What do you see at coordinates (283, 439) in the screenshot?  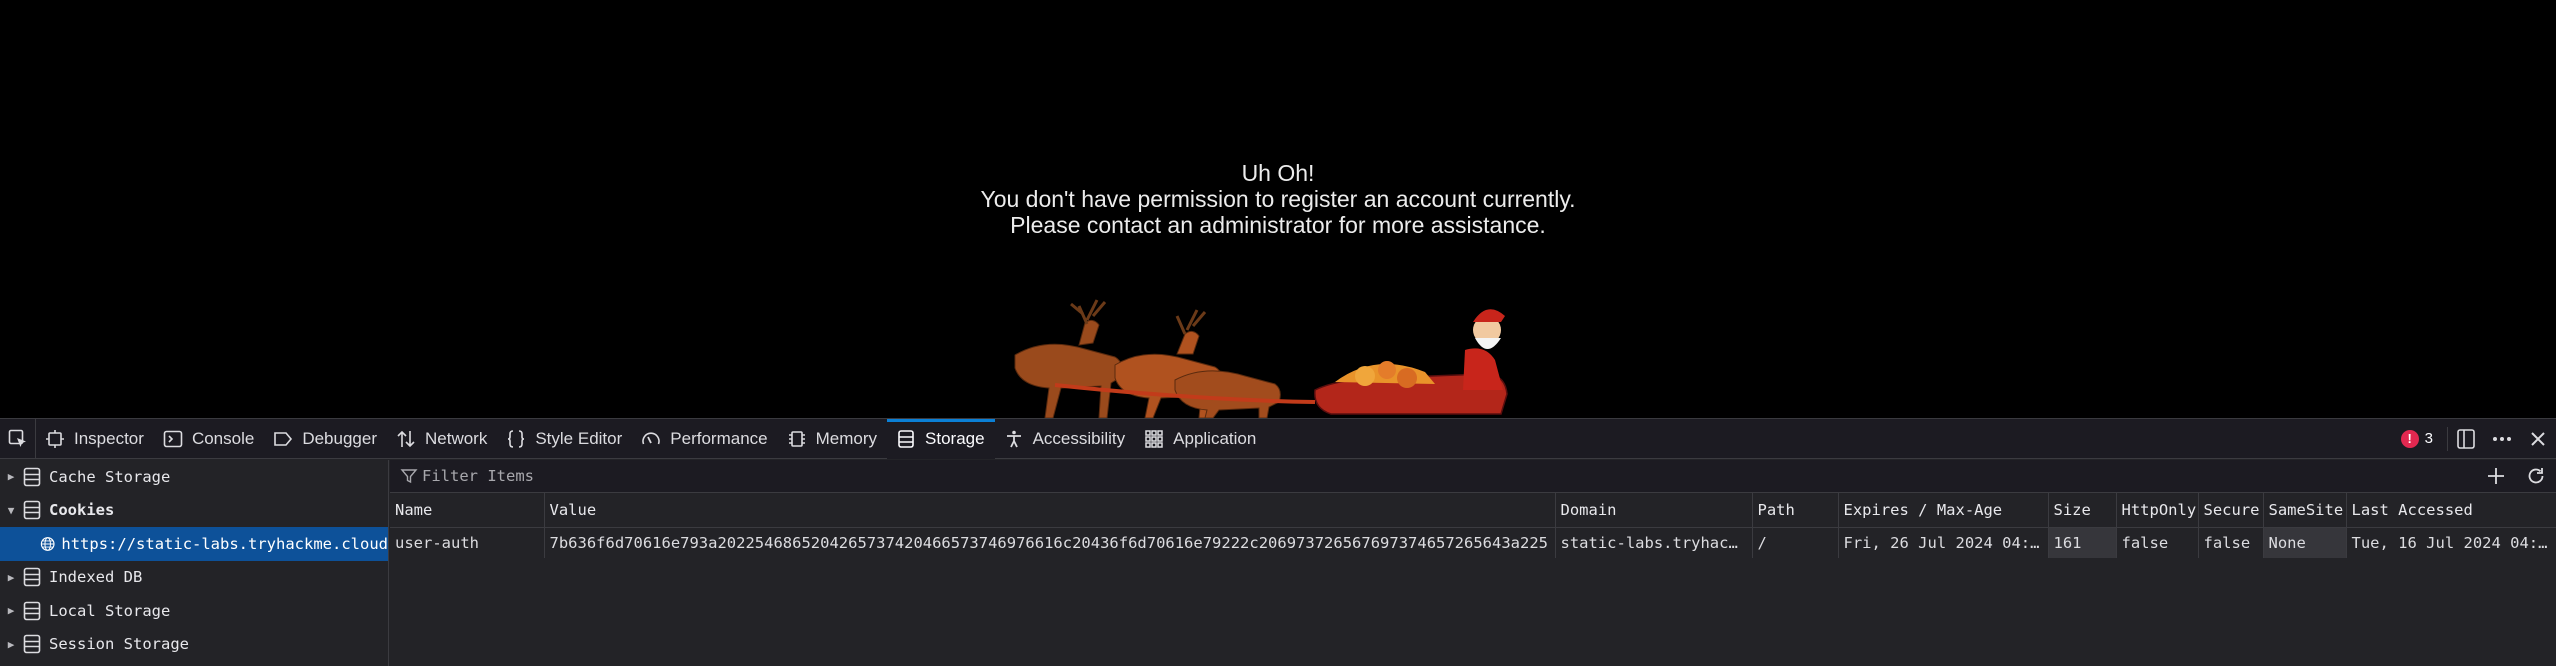 I see `debugger-icon` at bounding box center [283, 439].